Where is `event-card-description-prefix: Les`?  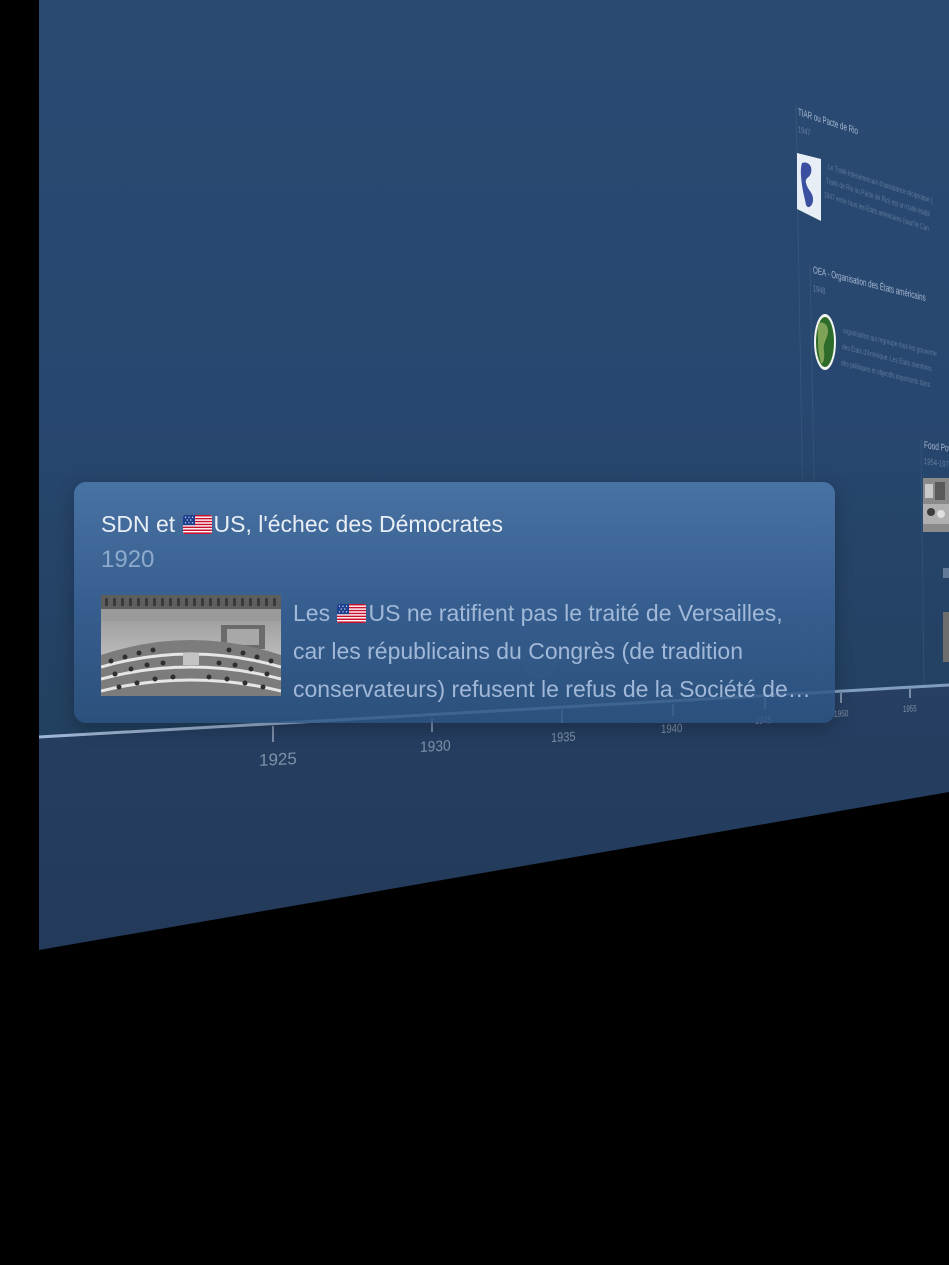
event-card-description-prefix: Les is located at coordinates (315, 613).